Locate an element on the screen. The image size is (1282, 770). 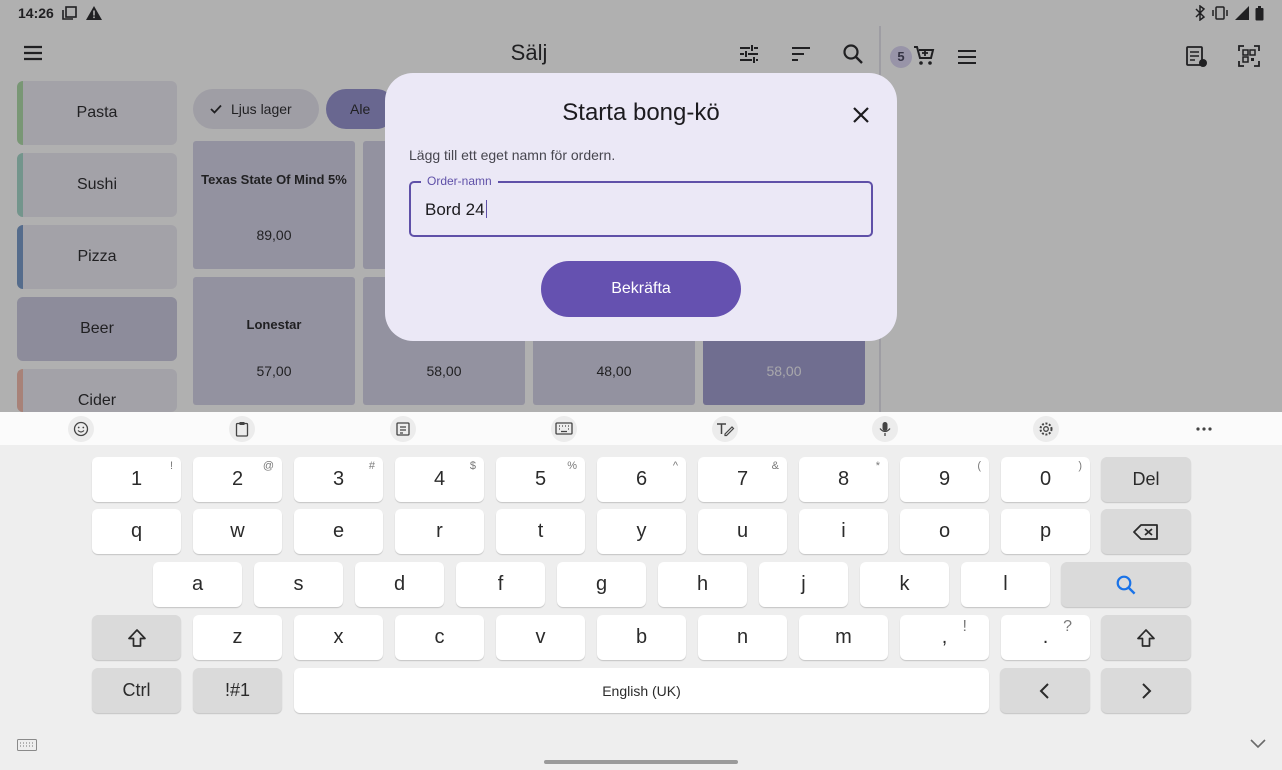
key-label: 5 is located at coordinates (540, 479).